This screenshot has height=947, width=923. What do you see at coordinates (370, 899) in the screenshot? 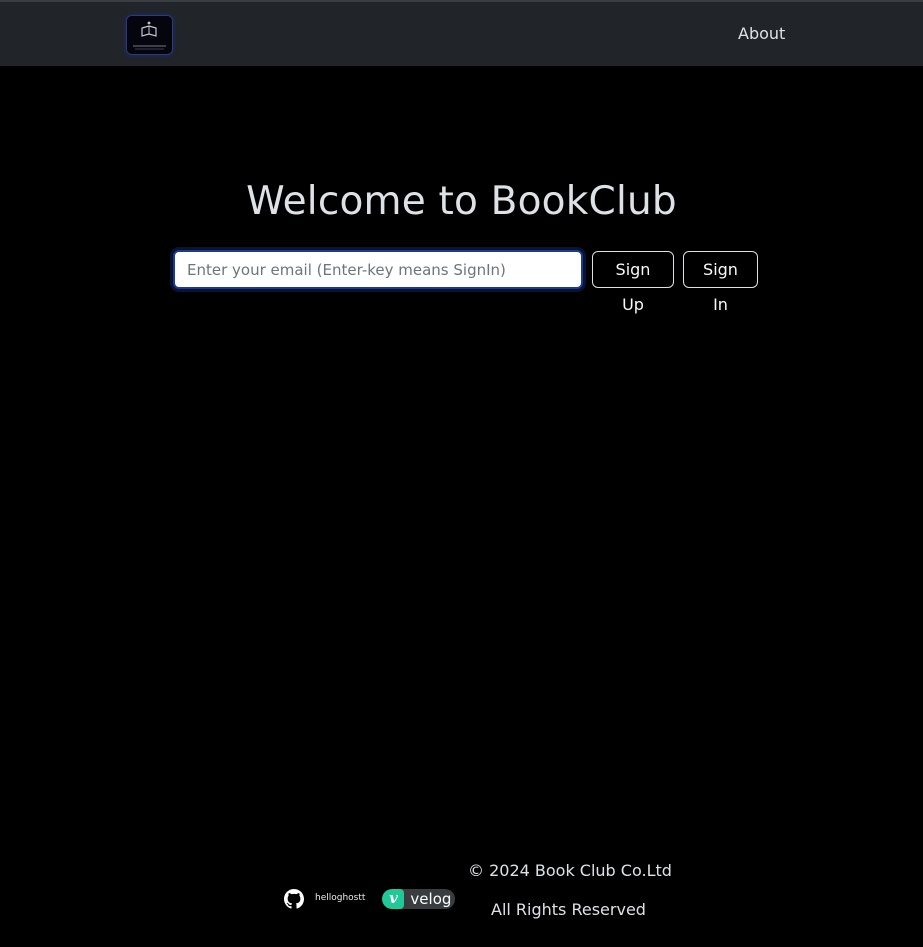
I see `footer-social-links: helloghostt v velog` at bounding box center [370, 899].